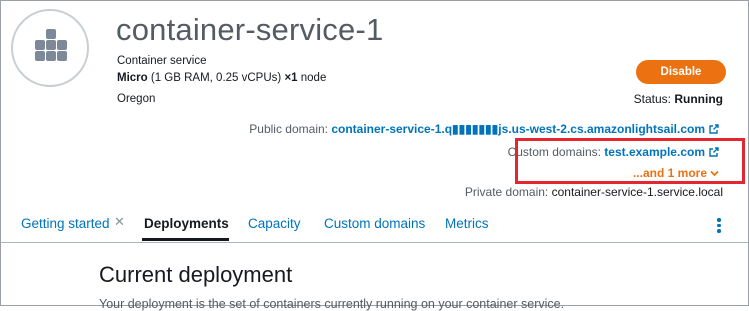  What do you see at coordinates (186, 223) in the screenshot?
I see `tab-deployments: Deployments` at bounding box center [186, 223].